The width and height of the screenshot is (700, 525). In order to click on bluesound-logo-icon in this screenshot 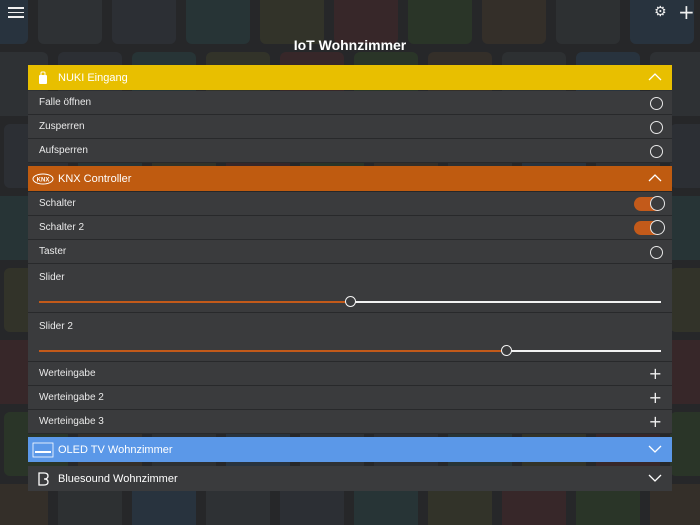, I will do `click(43, 478)`.